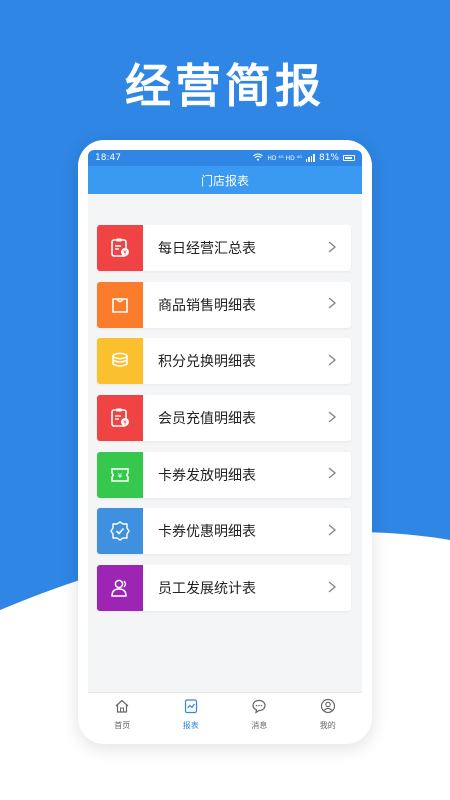 This screenshot has width=450, height=800. I want to click on report-item-coupon-issue: ¥ 卡券发放明细表, so click(224, 474).